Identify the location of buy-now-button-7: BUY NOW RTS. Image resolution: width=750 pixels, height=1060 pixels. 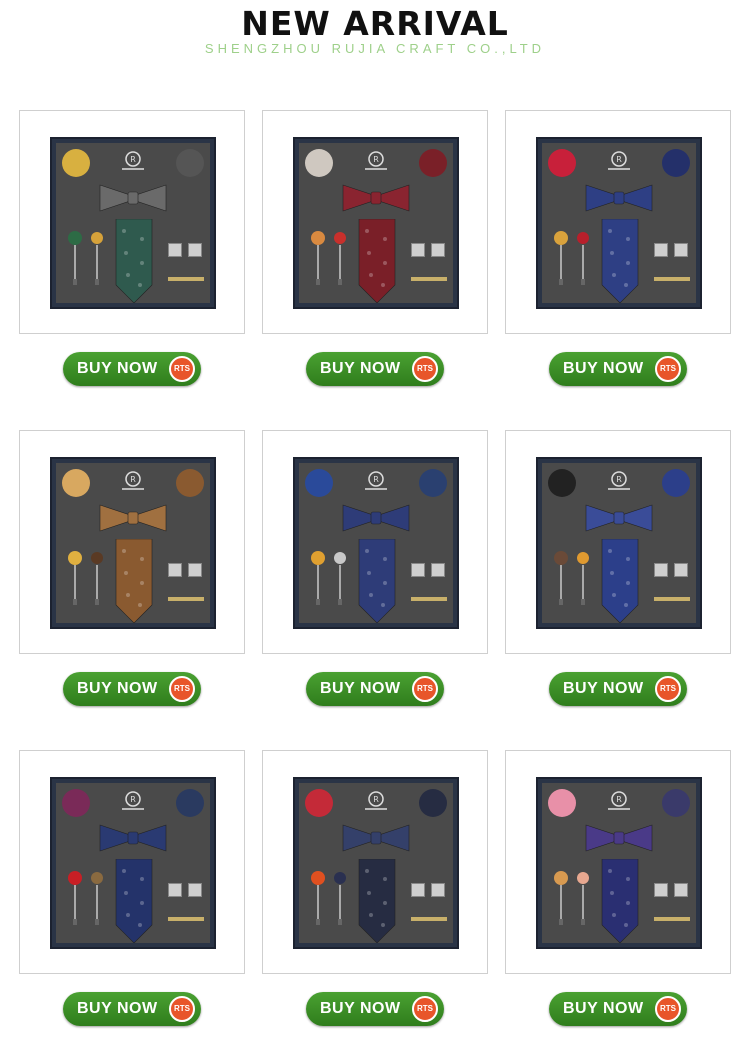
(132, 1009).